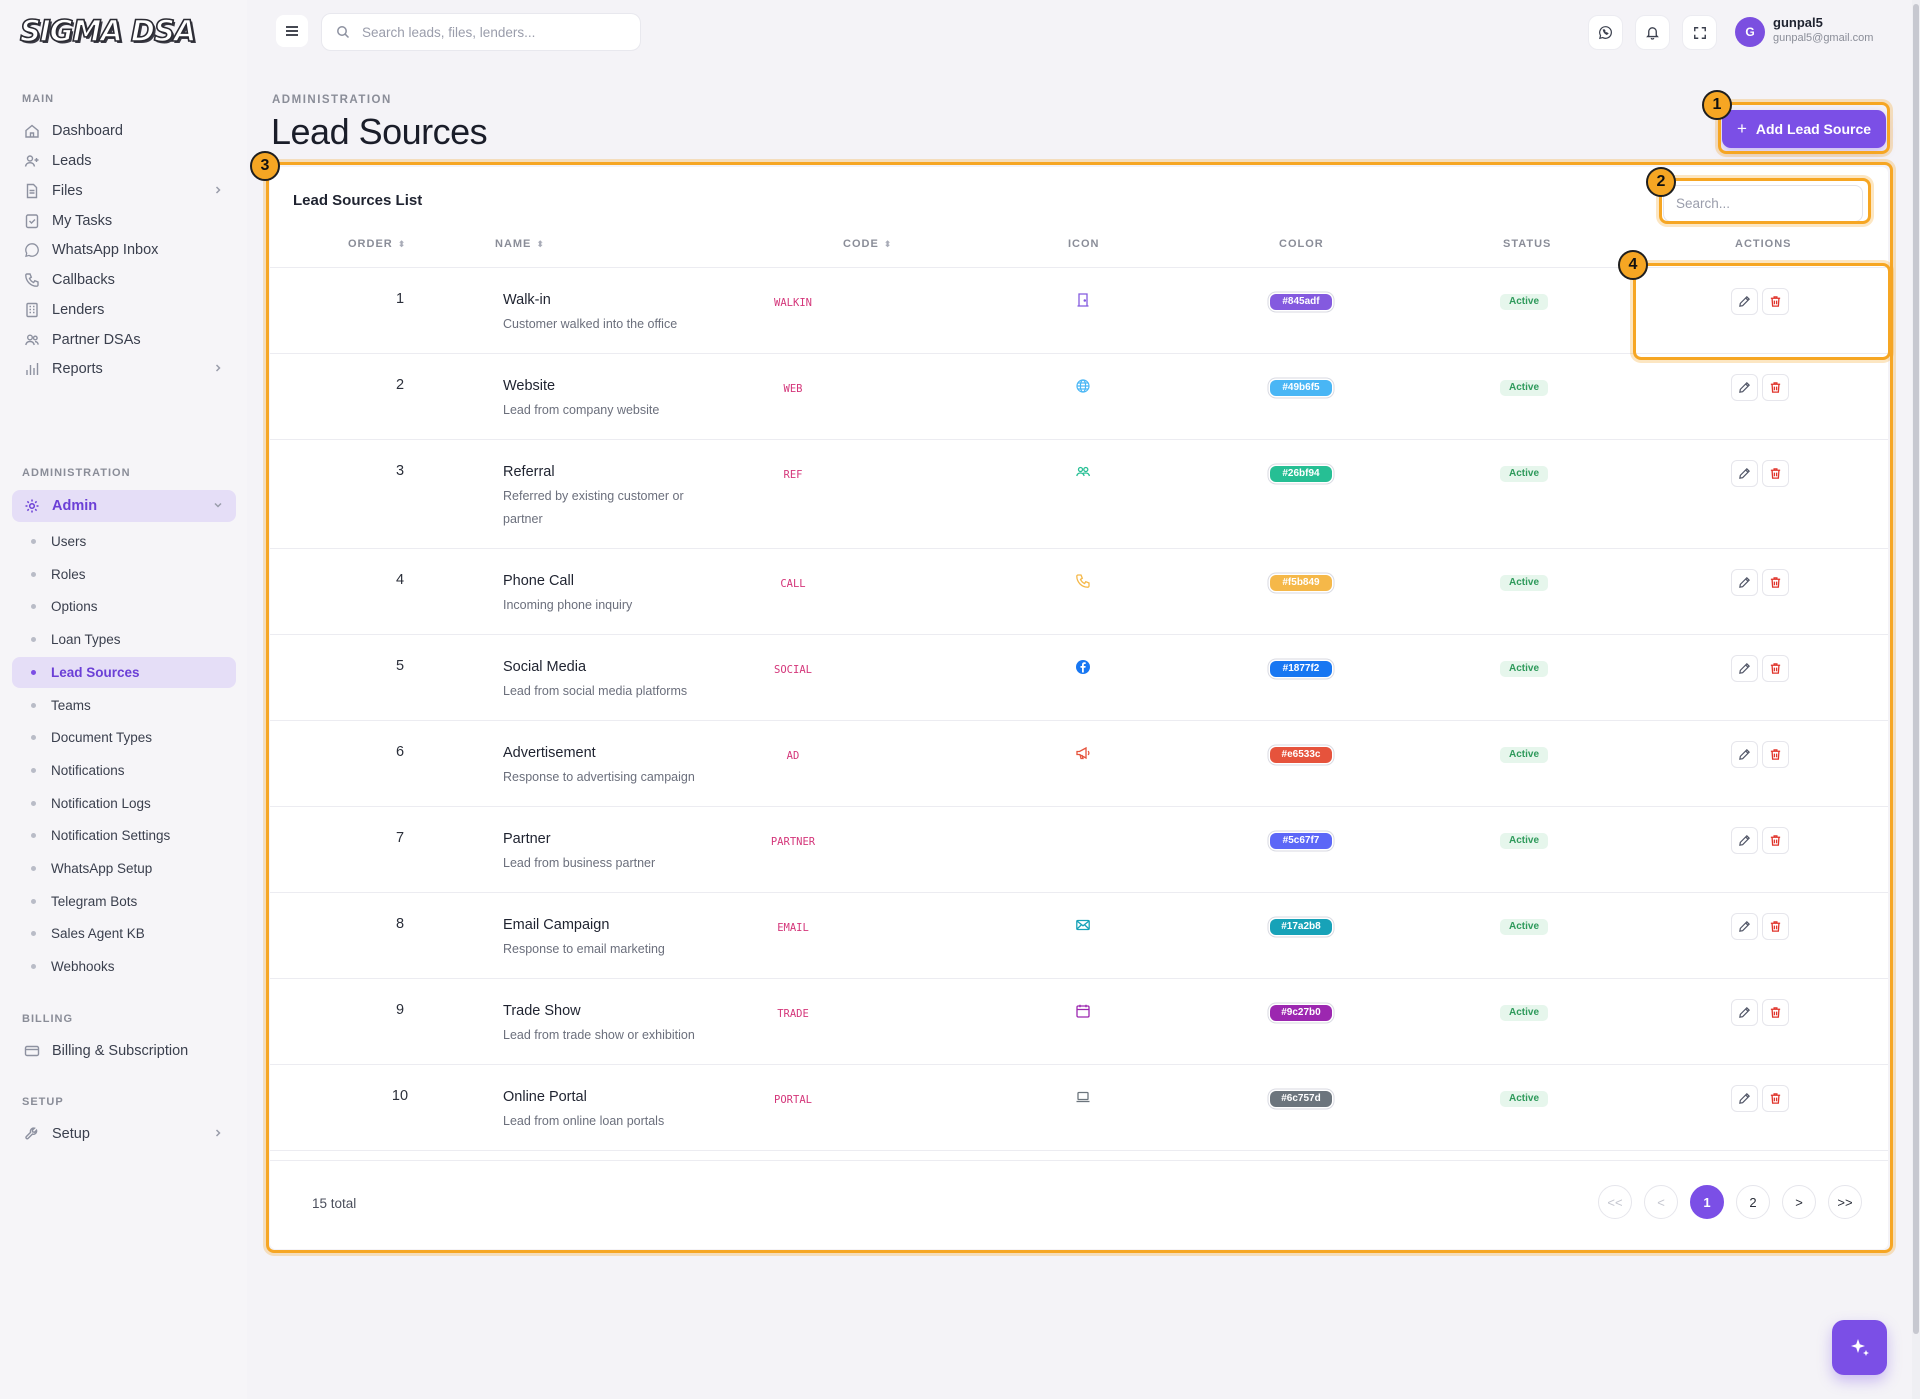  Describe the element at coordinates (265, 166) in the screenshot. I see `annotation-badge-3: 3` at that location.